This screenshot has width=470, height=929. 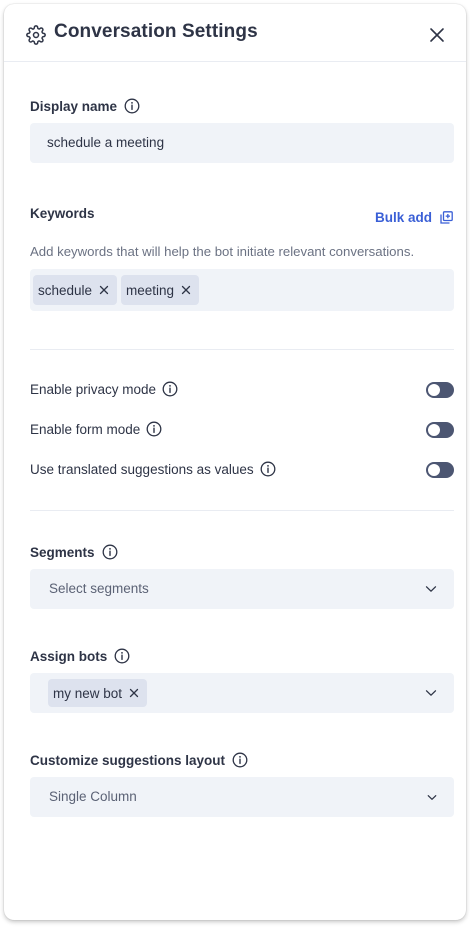 What do you see at coordinates (242, 390) in the screenshot?
I see `privacy-mode-row: Enable privacy mode` at bounding box center [242, 390].